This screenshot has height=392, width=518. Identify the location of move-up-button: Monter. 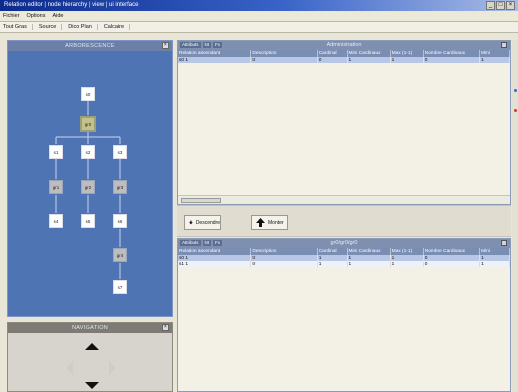
(269, 222).